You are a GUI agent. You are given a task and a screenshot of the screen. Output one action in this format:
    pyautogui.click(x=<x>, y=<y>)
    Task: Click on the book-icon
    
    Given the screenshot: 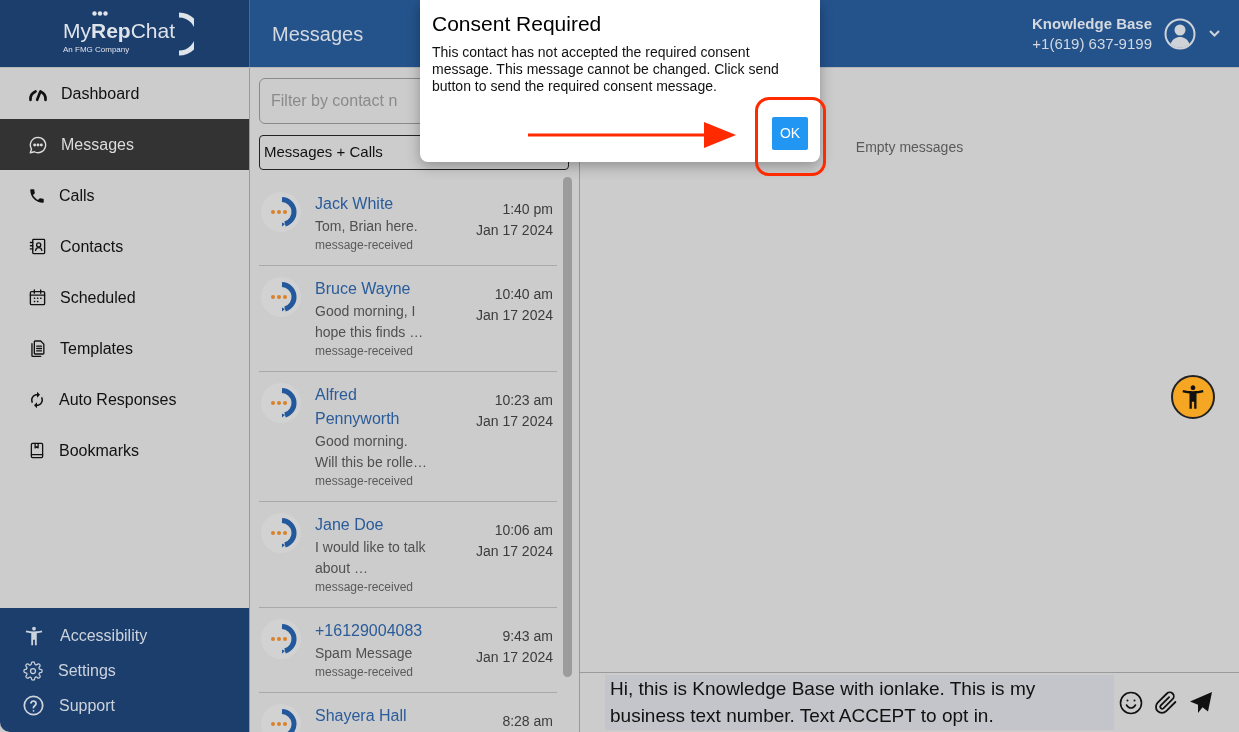 What is the action you would take?
    pyautogui.click(x=37, y=450)
    